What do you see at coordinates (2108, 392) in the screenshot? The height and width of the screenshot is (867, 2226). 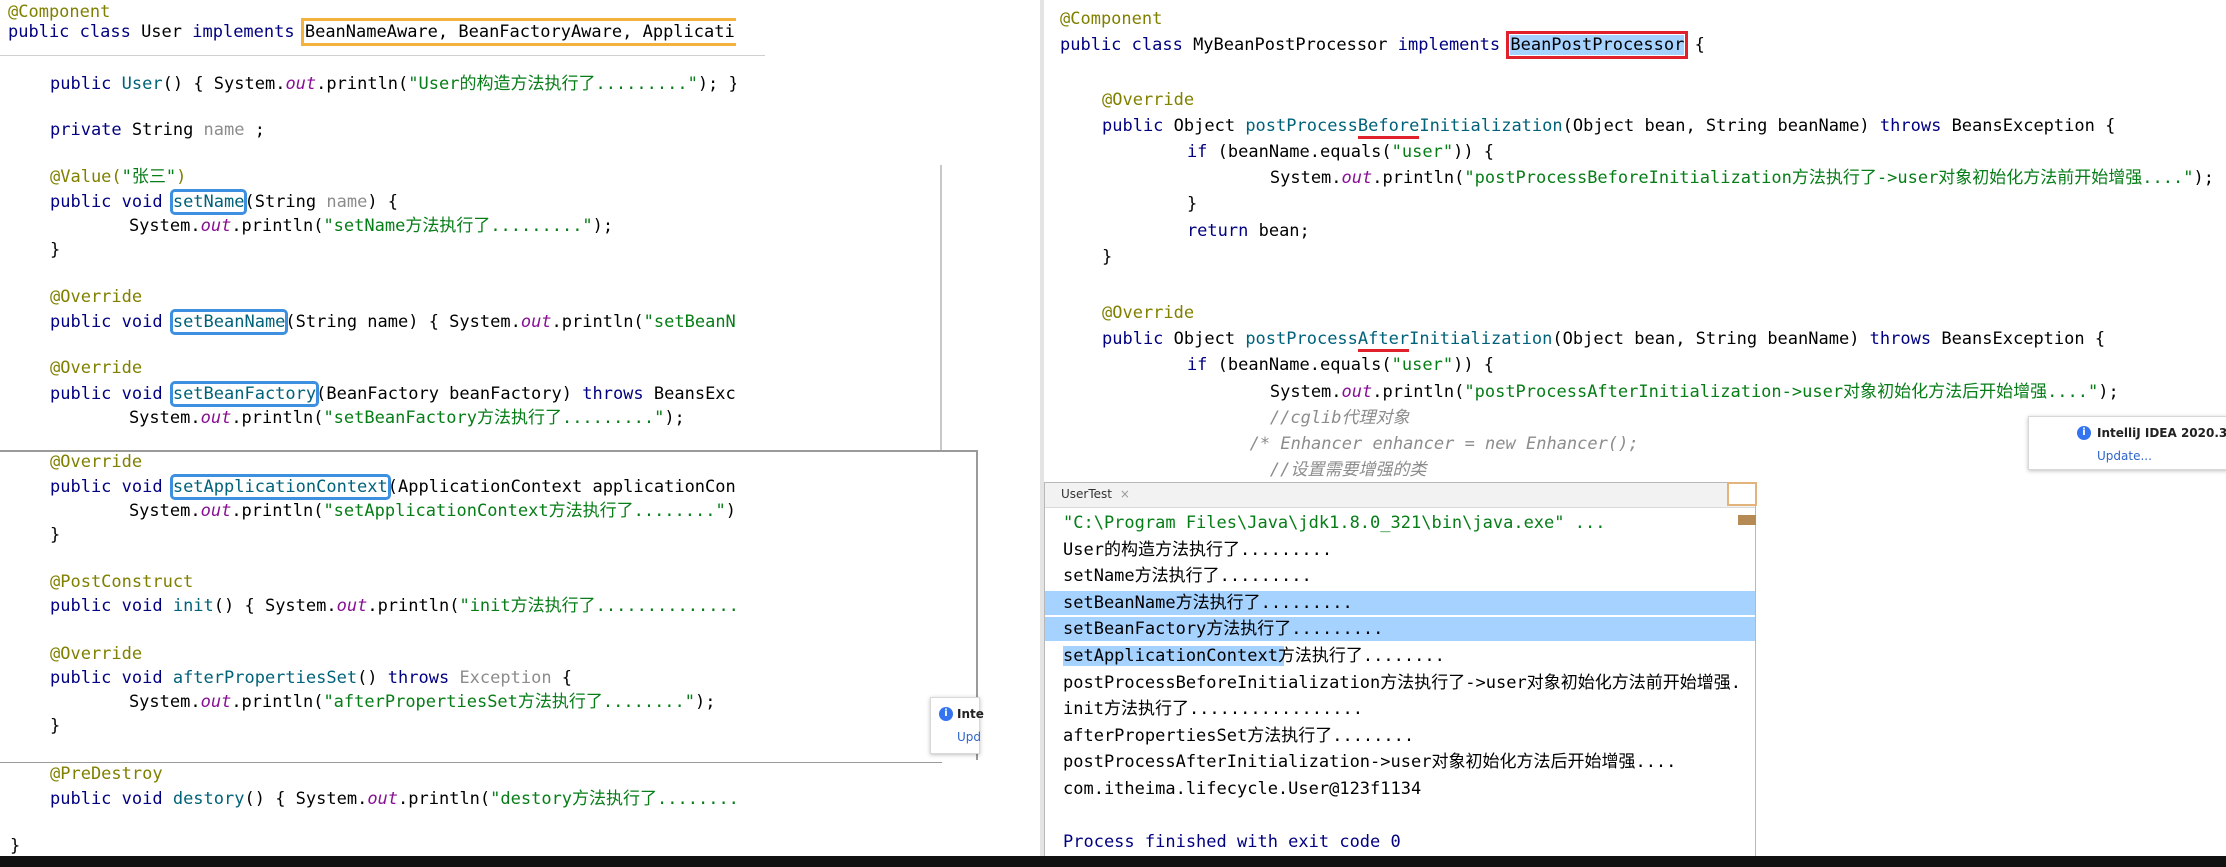 I see `right-token: );` at bounding box center [2108, 392].